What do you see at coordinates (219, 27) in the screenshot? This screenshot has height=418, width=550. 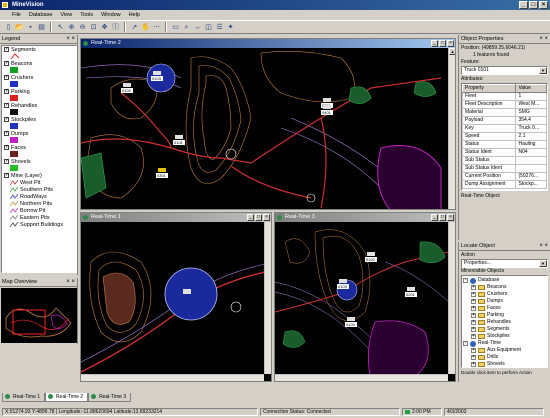 I see `properties-icon: ☰` at bounding box center [219, 27].